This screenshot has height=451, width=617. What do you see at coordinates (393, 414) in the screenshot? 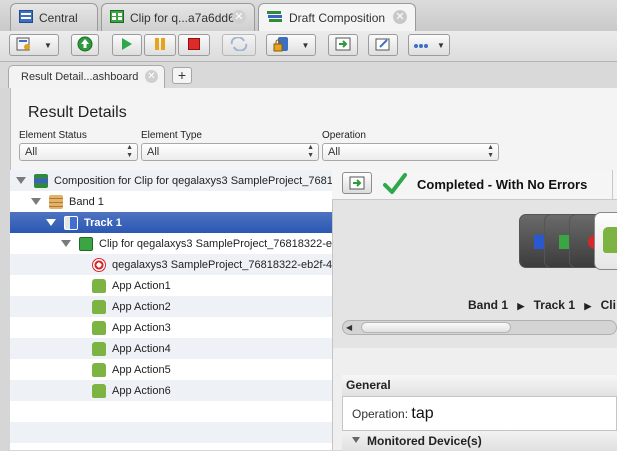
I see `operation-row: Operation: tap` at bounding box center [393, 414].